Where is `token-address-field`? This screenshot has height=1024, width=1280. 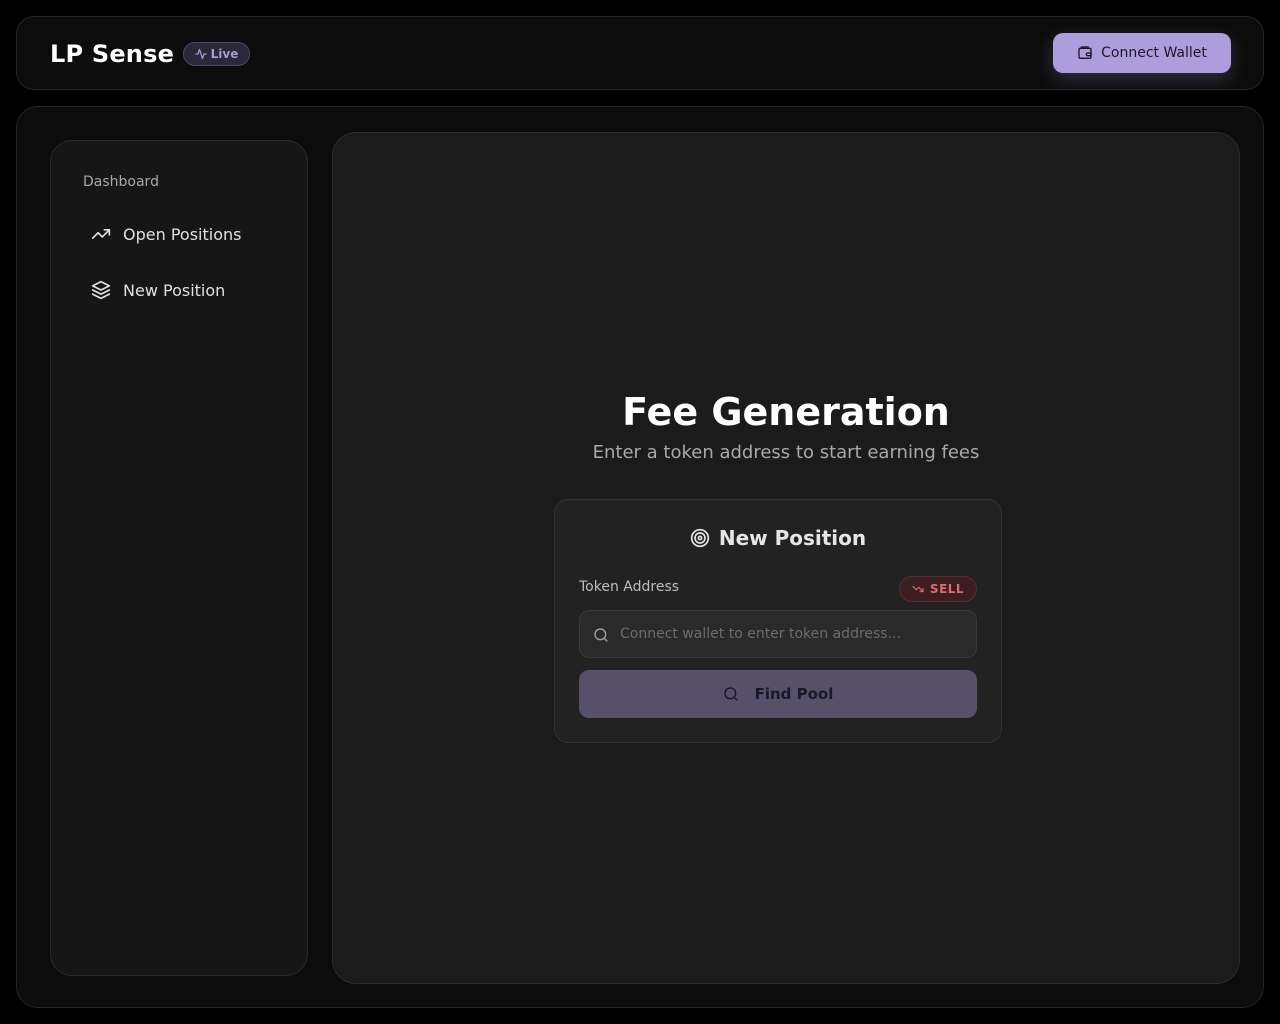 token-address-field is located at coordinates (778, 634).